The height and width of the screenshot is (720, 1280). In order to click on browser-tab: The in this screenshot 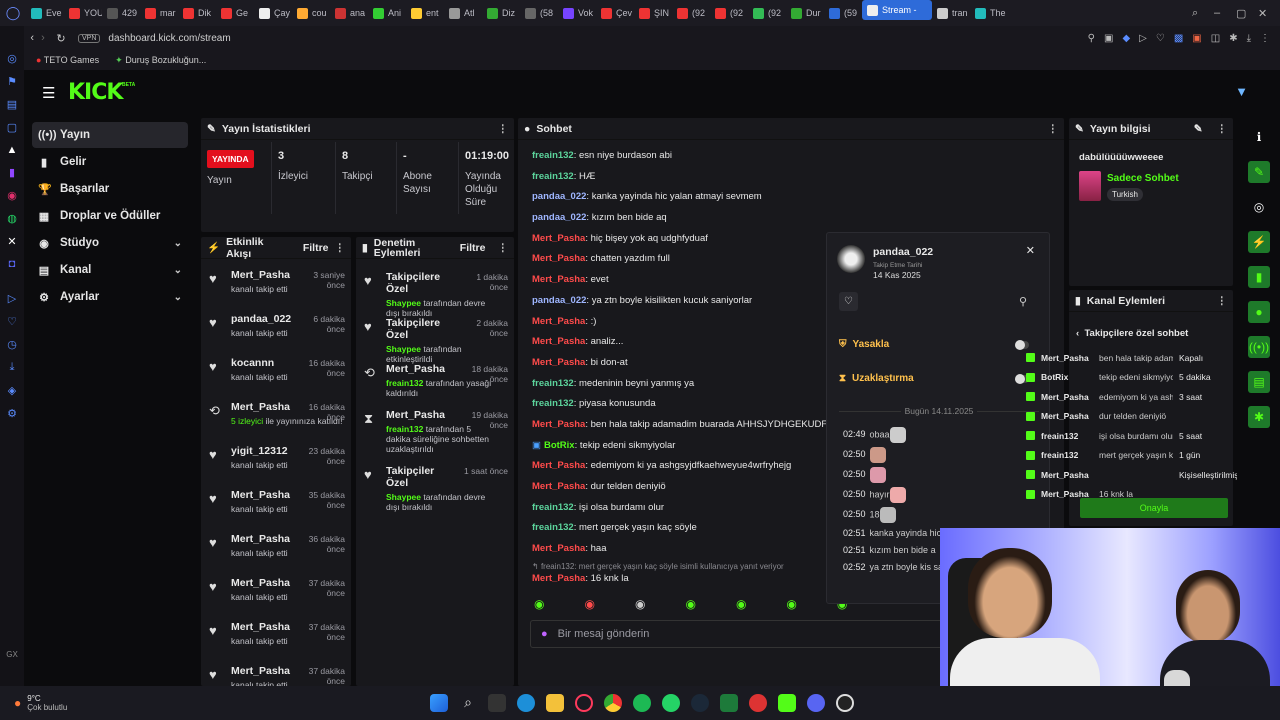, I will do `click(989, 13)`.